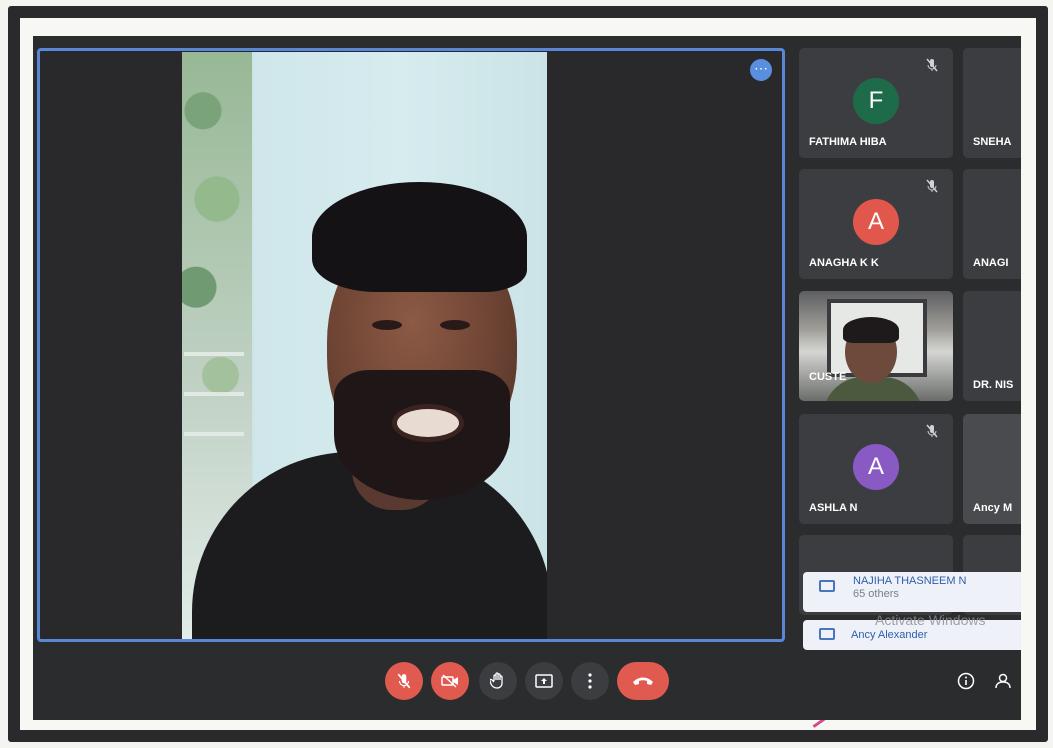  I want to click on participant-tile: A ASHLA N, so click(876, 469).